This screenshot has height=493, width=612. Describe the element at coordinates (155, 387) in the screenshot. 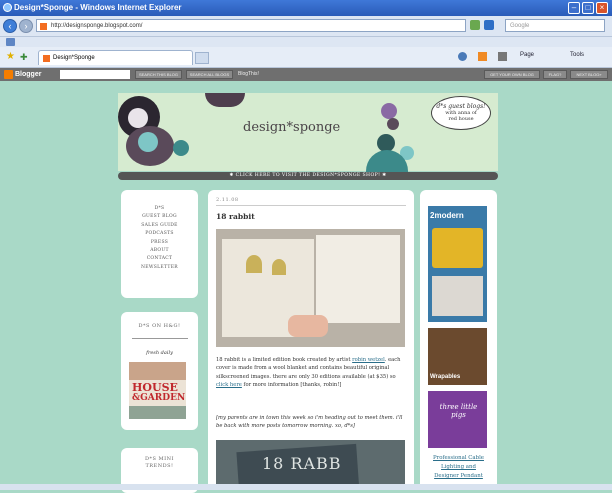

I see `hg-logo-line1: HOUSE` at that location.